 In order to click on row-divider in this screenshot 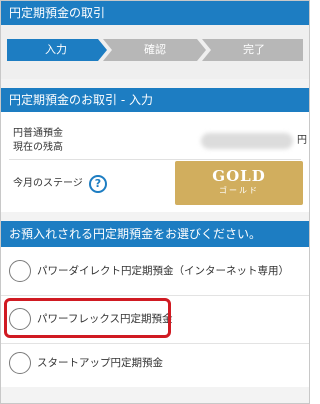, I will do `click(155, 159)`.